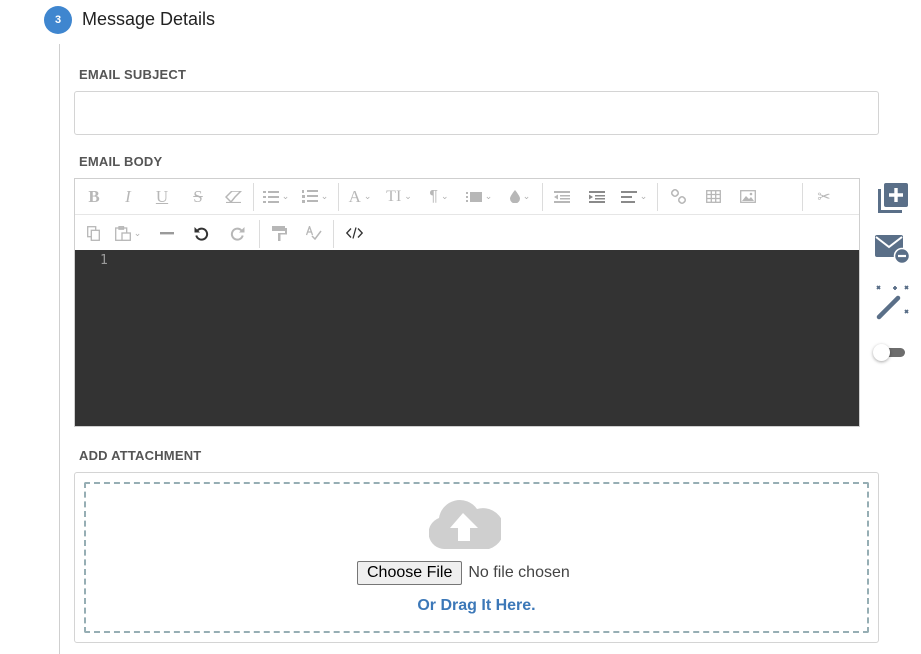 The width and height of the screenshot is (921, 654). I want to click on ordered-list-icon: ⌄, so click(315, 196).